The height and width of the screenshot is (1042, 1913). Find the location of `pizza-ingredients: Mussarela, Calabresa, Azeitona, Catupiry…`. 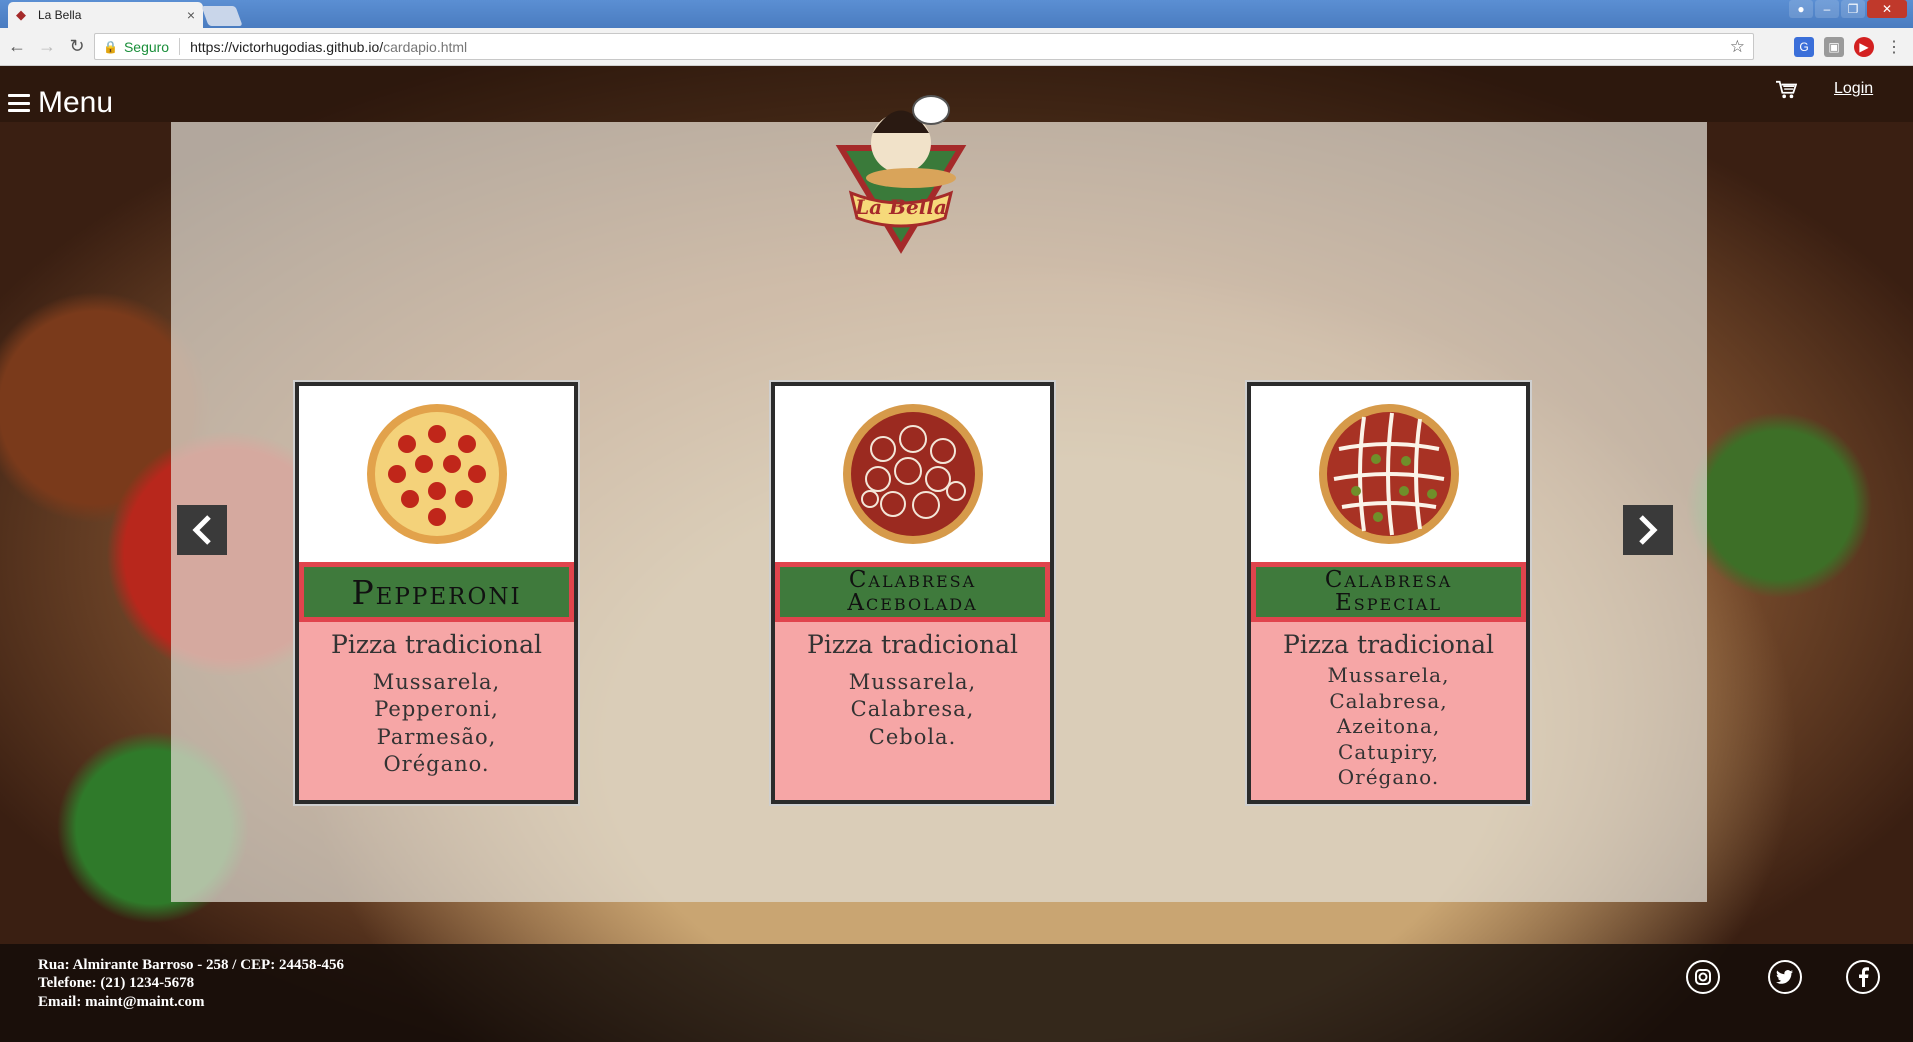

pizza-ingredients: Mussarela, Calabresa, Azeitona, Catupiry… is located at coordinates (1388, 727).